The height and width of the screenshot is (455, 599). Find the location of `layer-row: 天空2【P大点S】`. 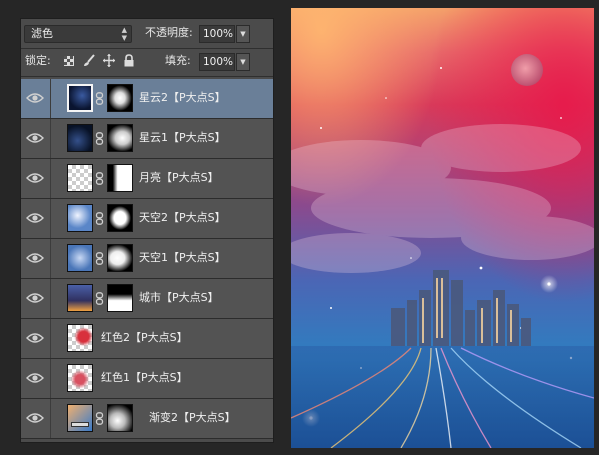

layer-row: 天空2【P大点S】 is located at coordinates (147, 219).